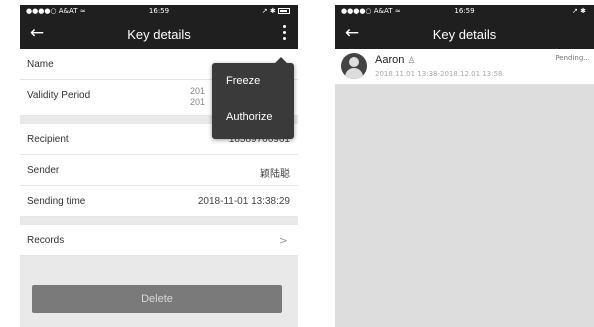  Describe the element at coordinates (395, 60) in the screenshot. I see `user-name: Aaron ♙` at that location.